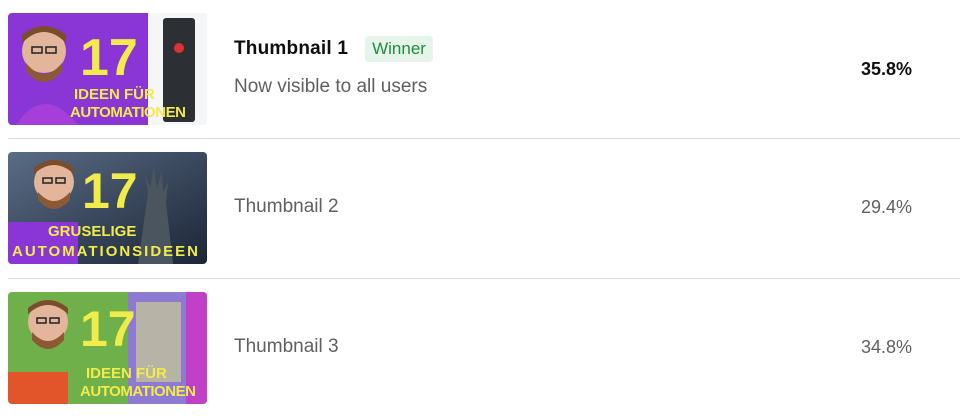 This screenshot has width=960, height=419. What do you see at coordinates (286, 206) in the screenshot?
I see `variant-2-title: Thumbnail 2` at bounding box center [286, 206].